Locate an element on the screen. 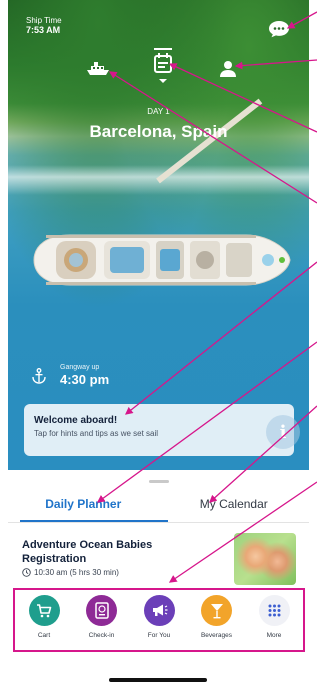  anchor-icon is located at coordinates (39, 375).